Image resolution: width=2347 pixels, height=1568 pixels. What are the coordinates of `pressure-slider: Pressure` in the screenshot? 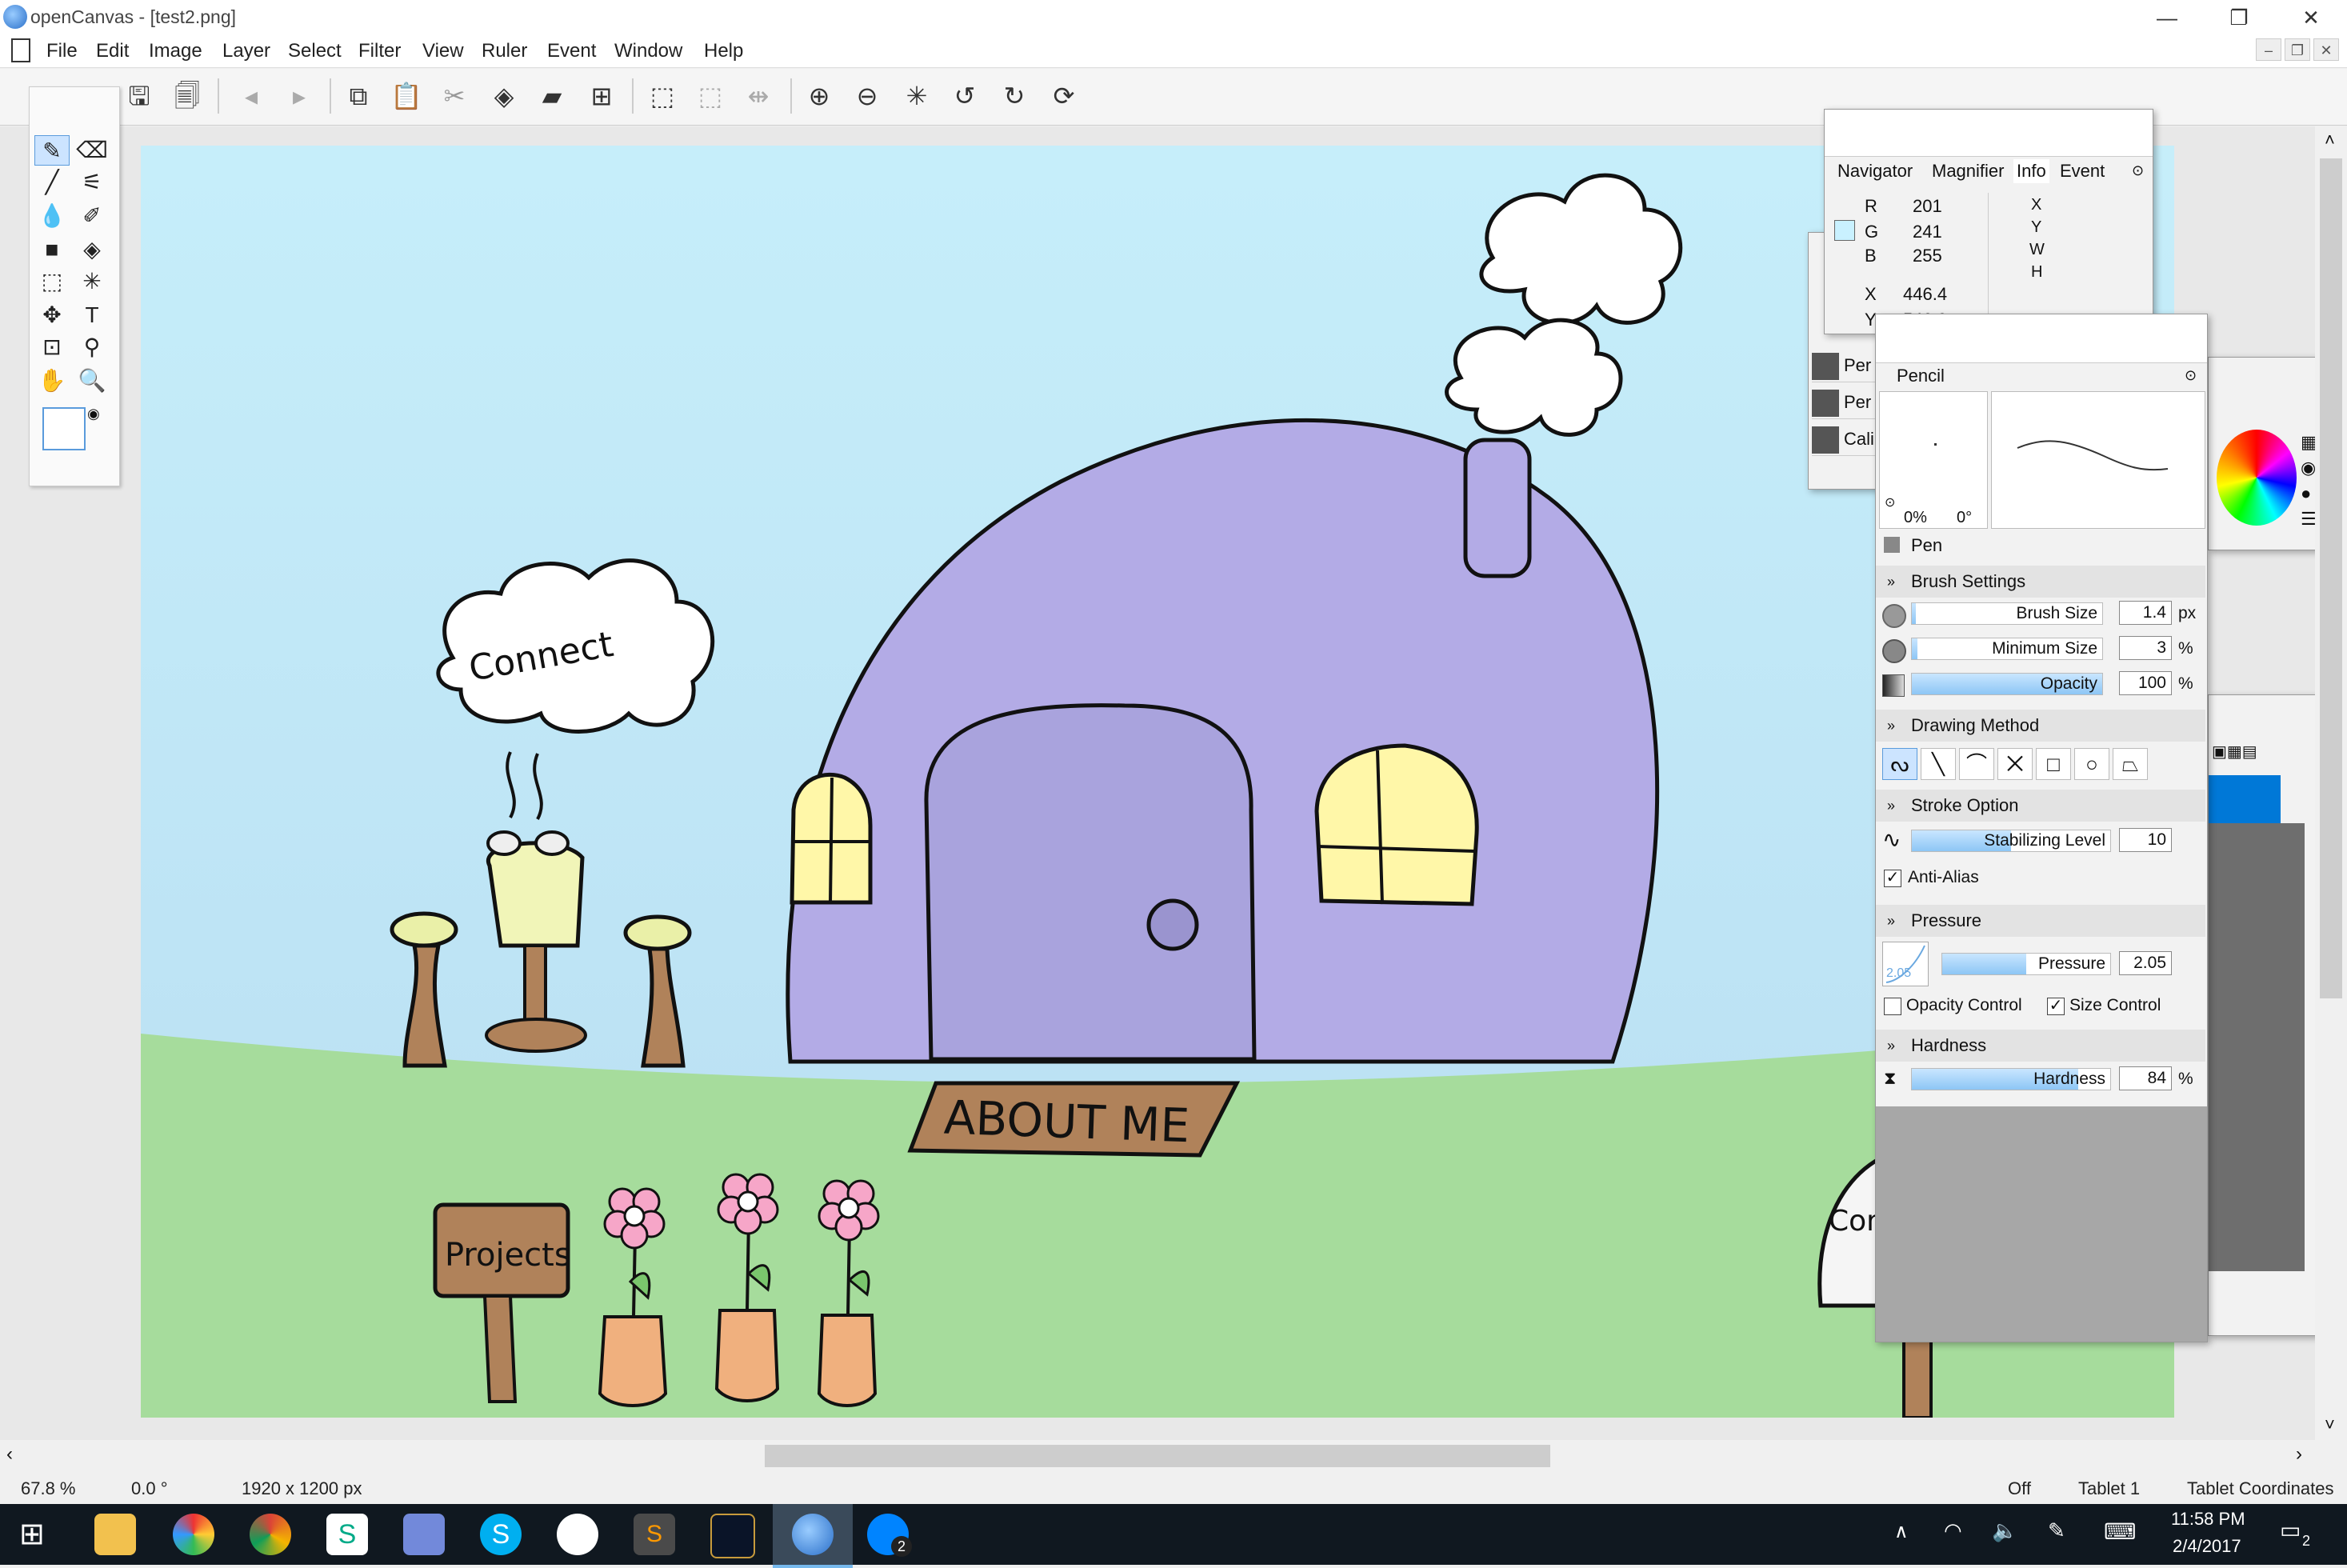 It's located at (2026, 964).